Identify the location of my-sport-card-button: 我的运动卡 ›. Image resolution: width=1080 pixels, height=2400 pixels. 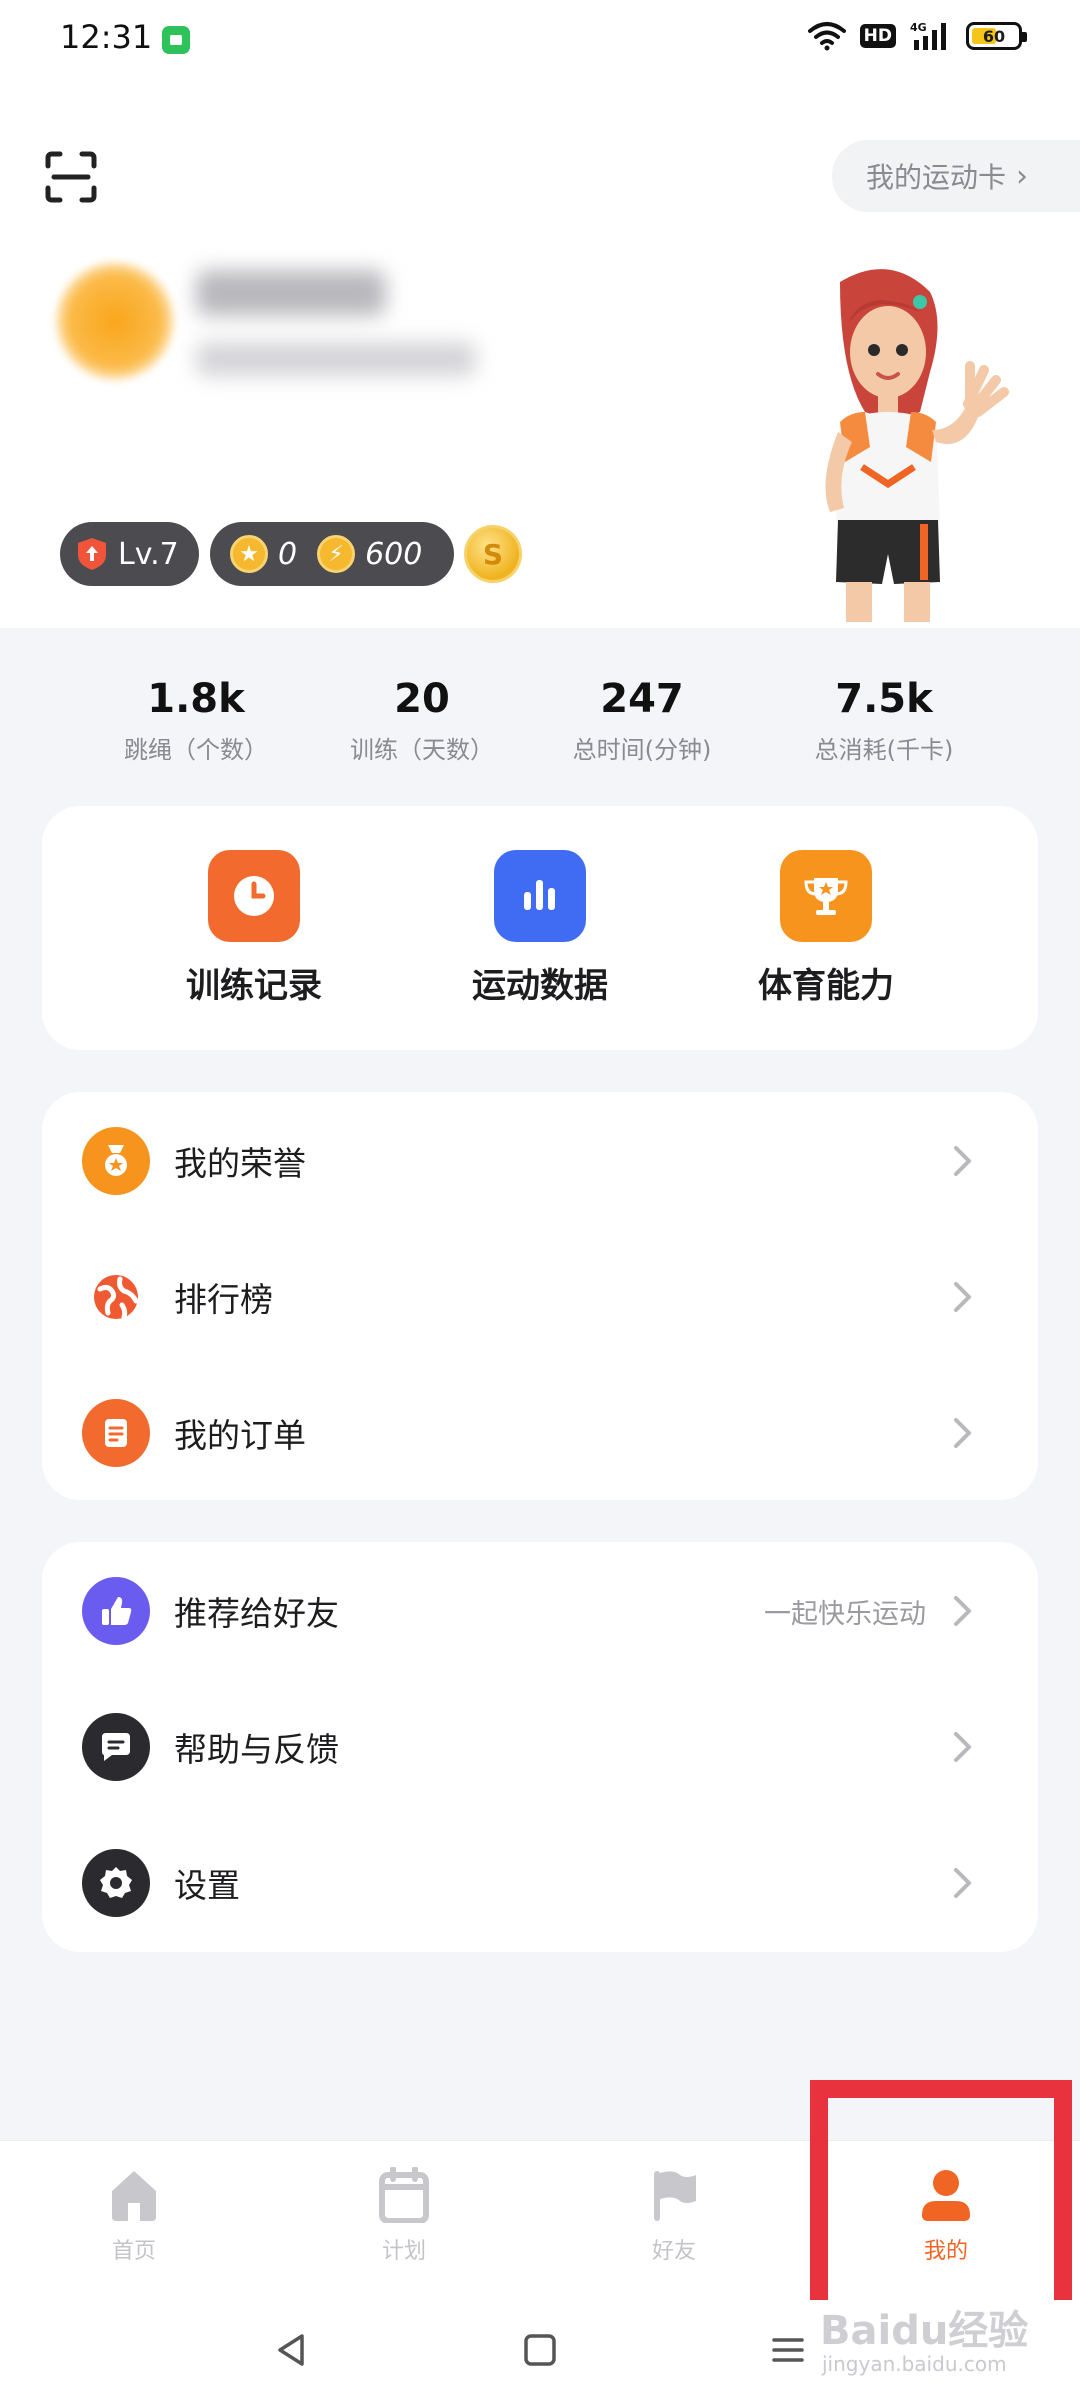
(956, 176).